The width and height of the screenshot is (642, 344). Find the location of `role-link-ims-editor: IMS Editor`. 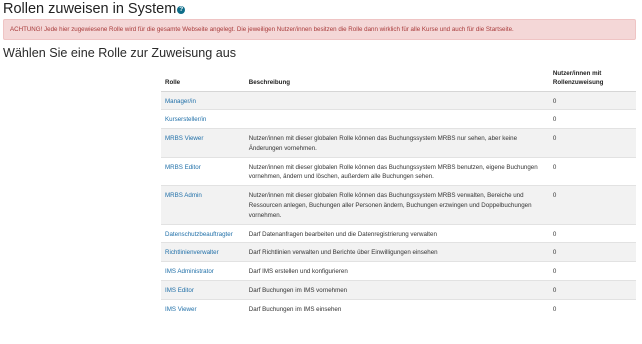

role-link-ims-editor: IMS Editor is located at coordinates (179, 290).